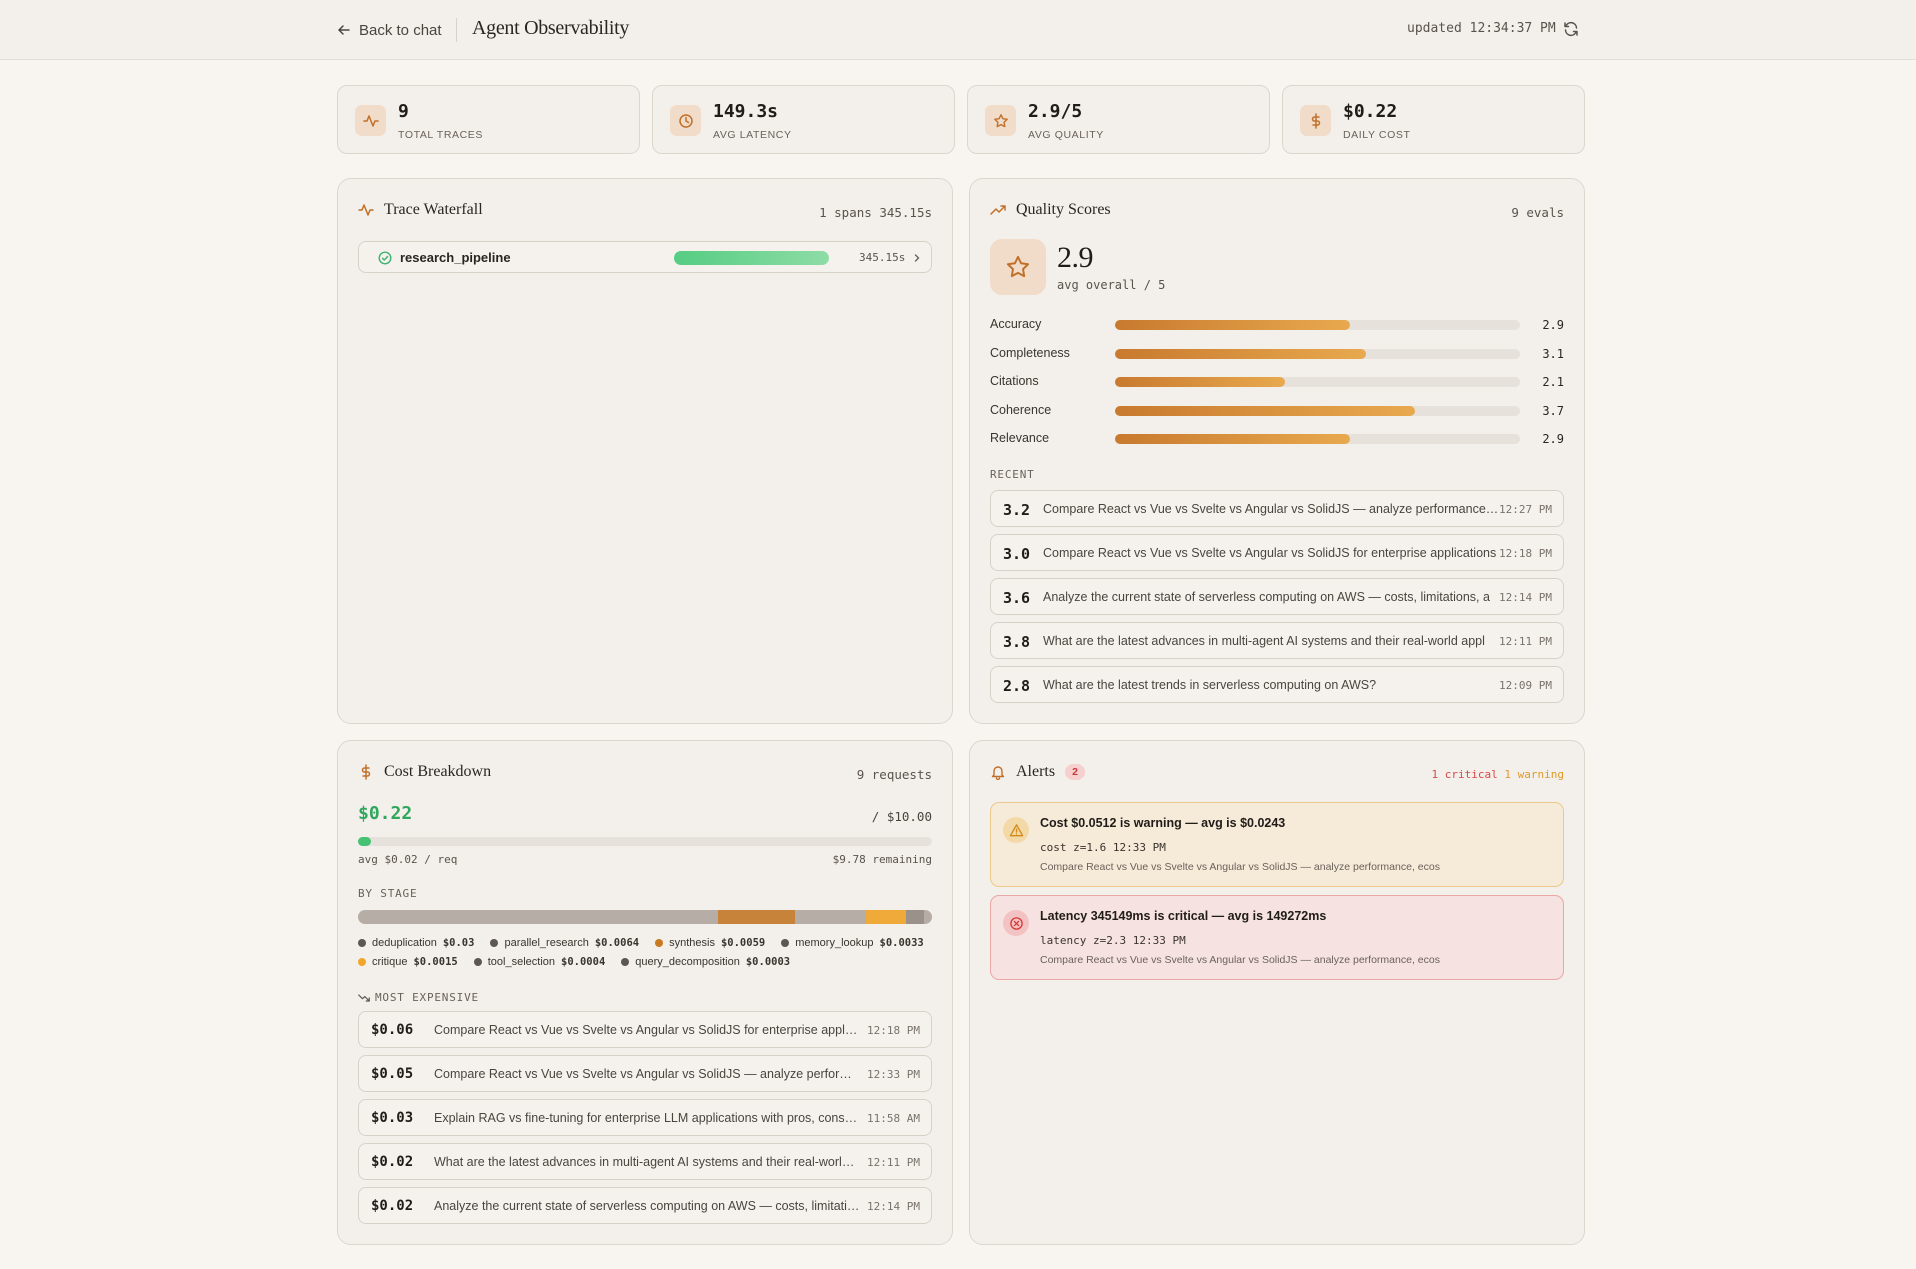  I want to click on metric-citations: Citations 2.1, so click(1277, 381).